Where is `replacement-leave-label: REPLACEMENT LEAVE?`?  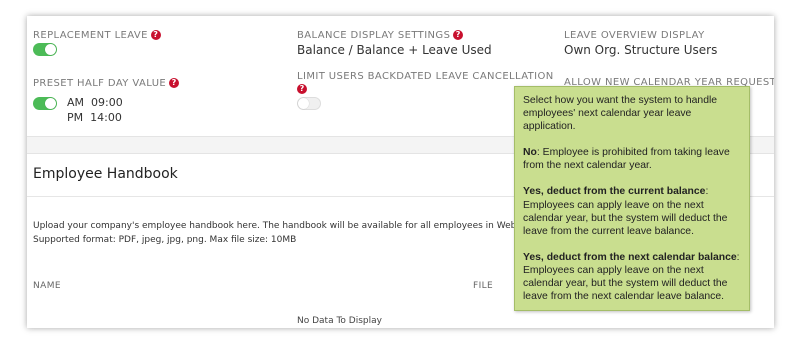 replacement-leave-label: REPLACEMENT LEAVE? is located at coordinates (97, 35).